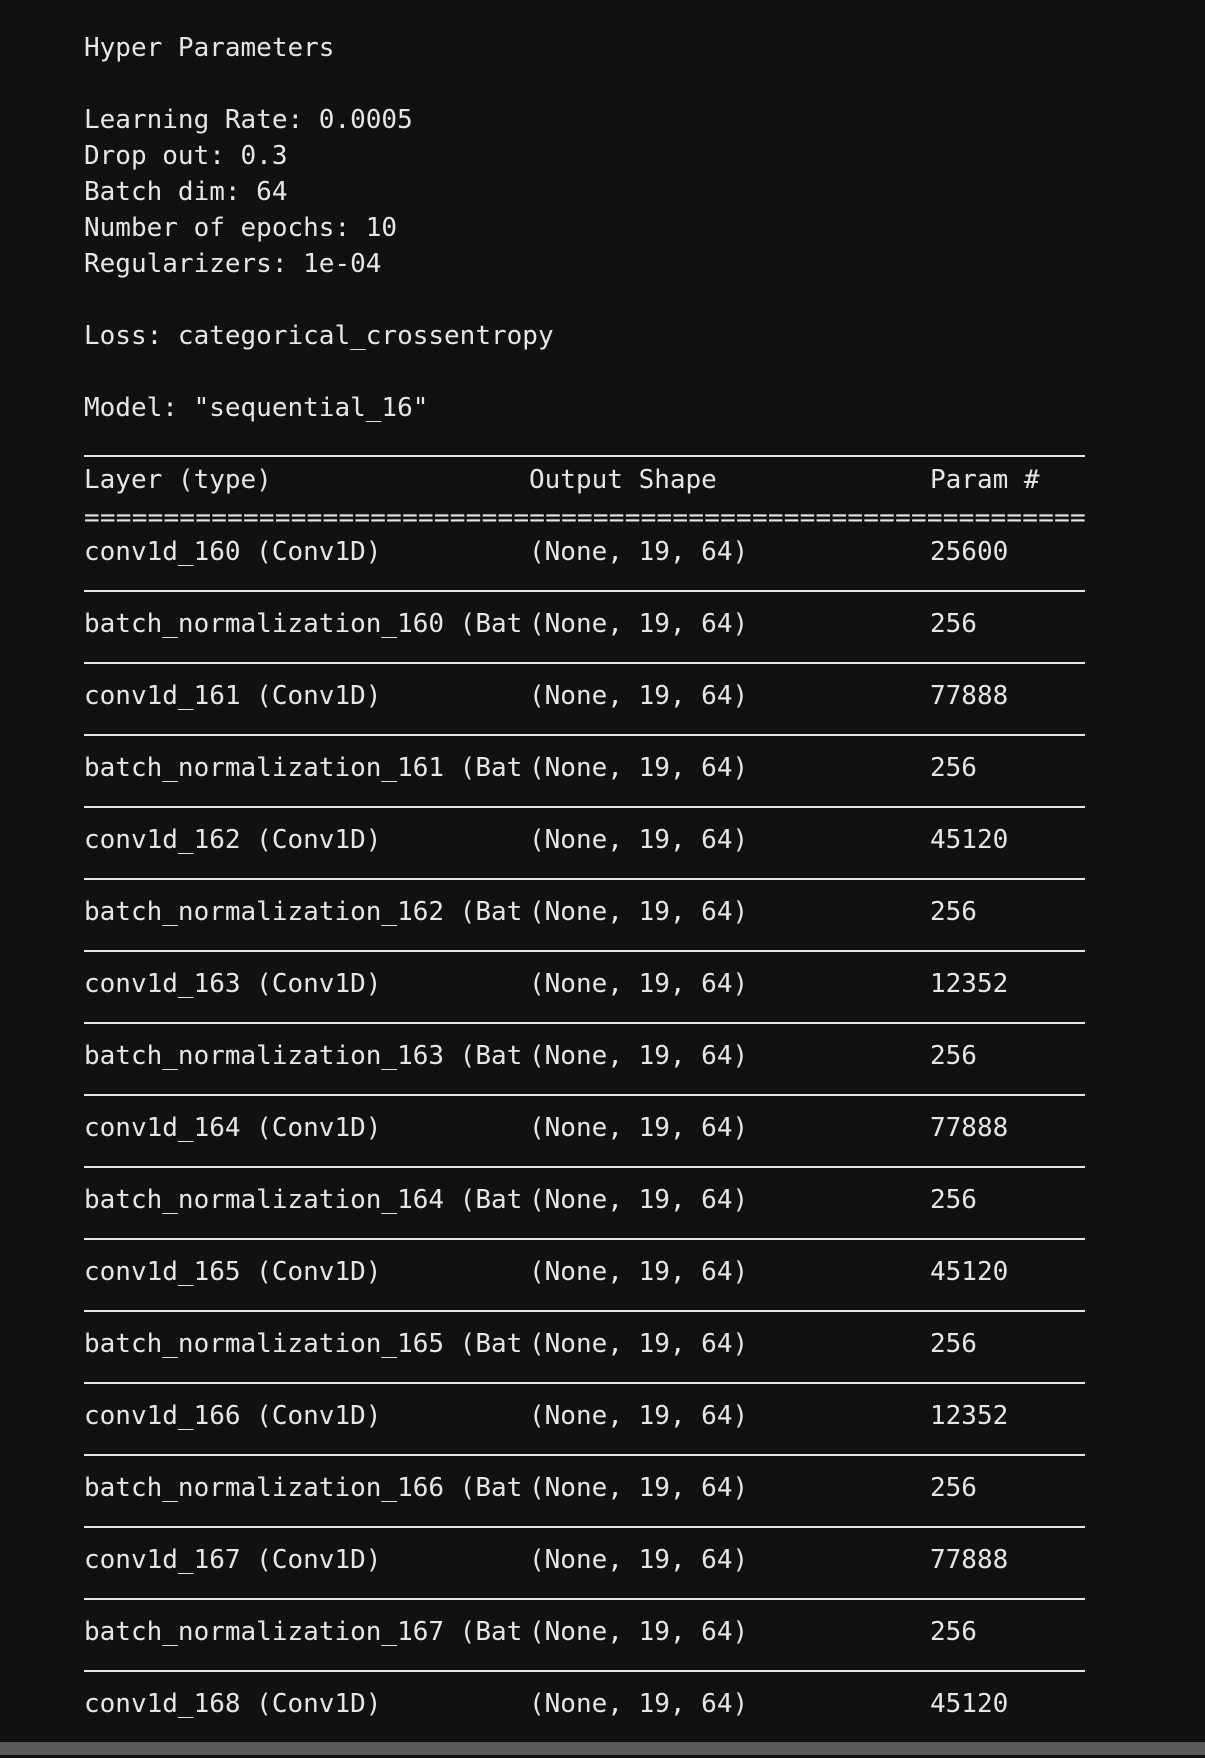 The image size is (1205, 1758). I want to click on param-count-cell: 25600, so click(969, 552).